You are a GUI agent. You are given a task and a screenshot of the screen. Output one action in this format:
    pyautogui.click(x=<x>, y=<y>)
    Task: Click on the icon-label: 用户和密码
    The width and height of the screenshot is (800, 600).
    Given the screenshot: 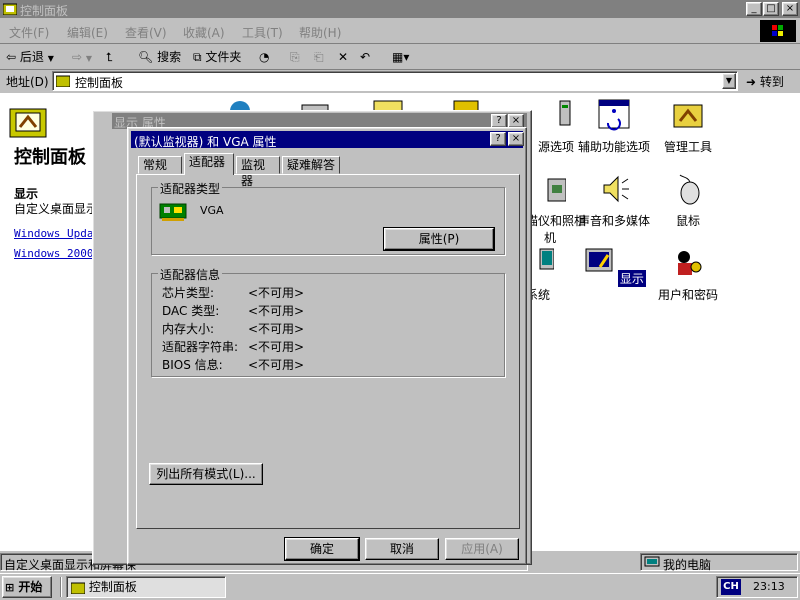 What is the action you would take?
    pyautogui.click(x=687, y=295)
    